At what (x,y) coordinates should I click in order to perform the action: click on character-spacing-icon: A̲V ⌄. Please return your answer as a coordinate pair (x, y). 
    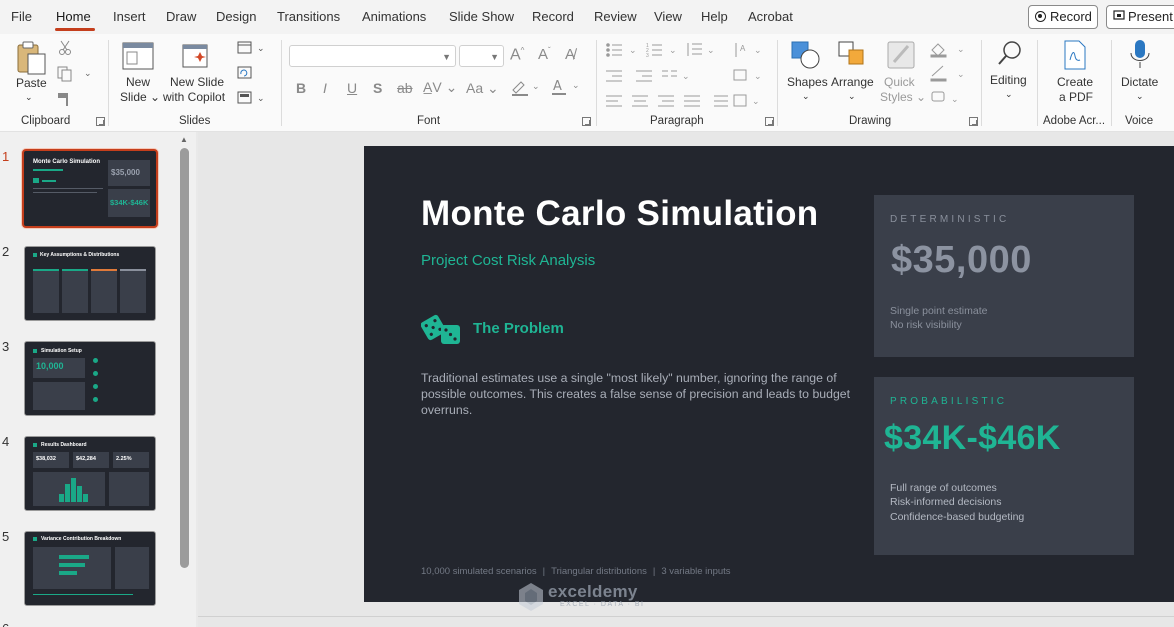
    Looking at the image, I should click on (440, 87).